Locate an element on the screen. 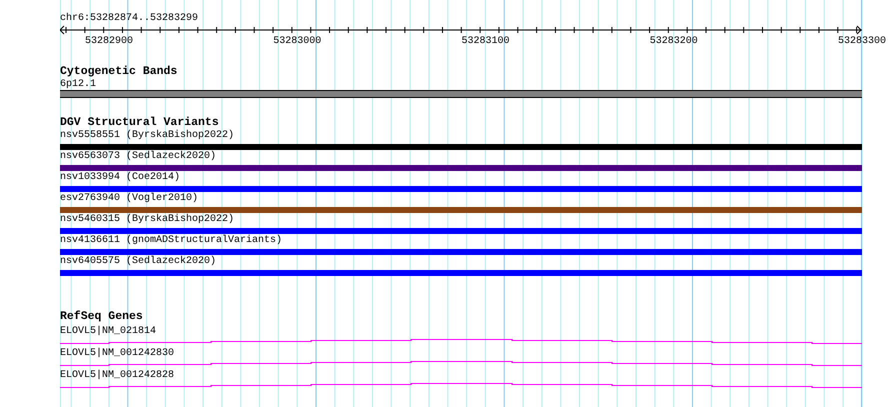 Image resolution: width=890 pixels, height=407 pixels. tick-label: 53283000 is located at coordinates (297, 42).